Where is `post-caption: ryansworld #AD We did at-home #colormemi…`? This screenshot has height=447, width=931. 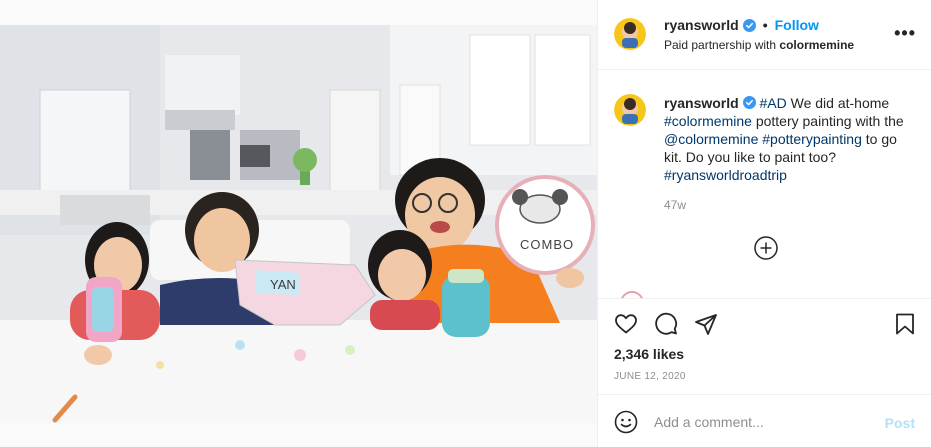 post-caption: ryansworld #AD We did at-home #colormemi… is located at coordinates (789, 139).